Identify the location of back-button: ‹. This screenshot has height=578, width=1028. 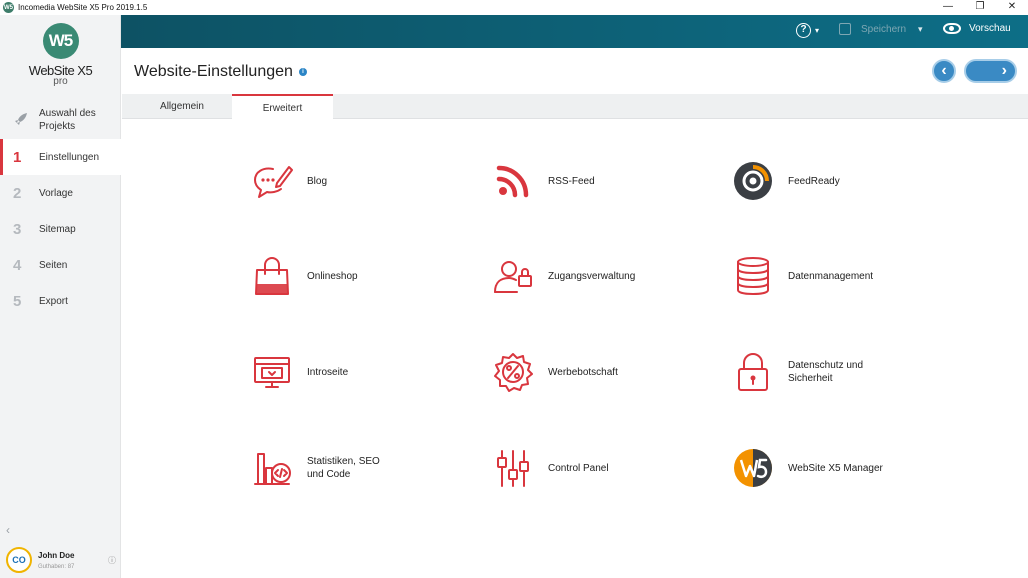
(944, 71).